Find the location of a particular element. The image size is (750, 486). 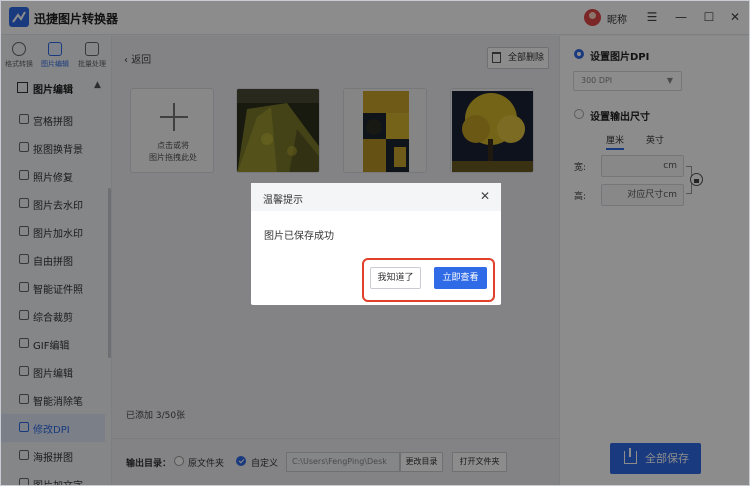

got-it-button: 我知道了 is located at coordinates (395, 278).